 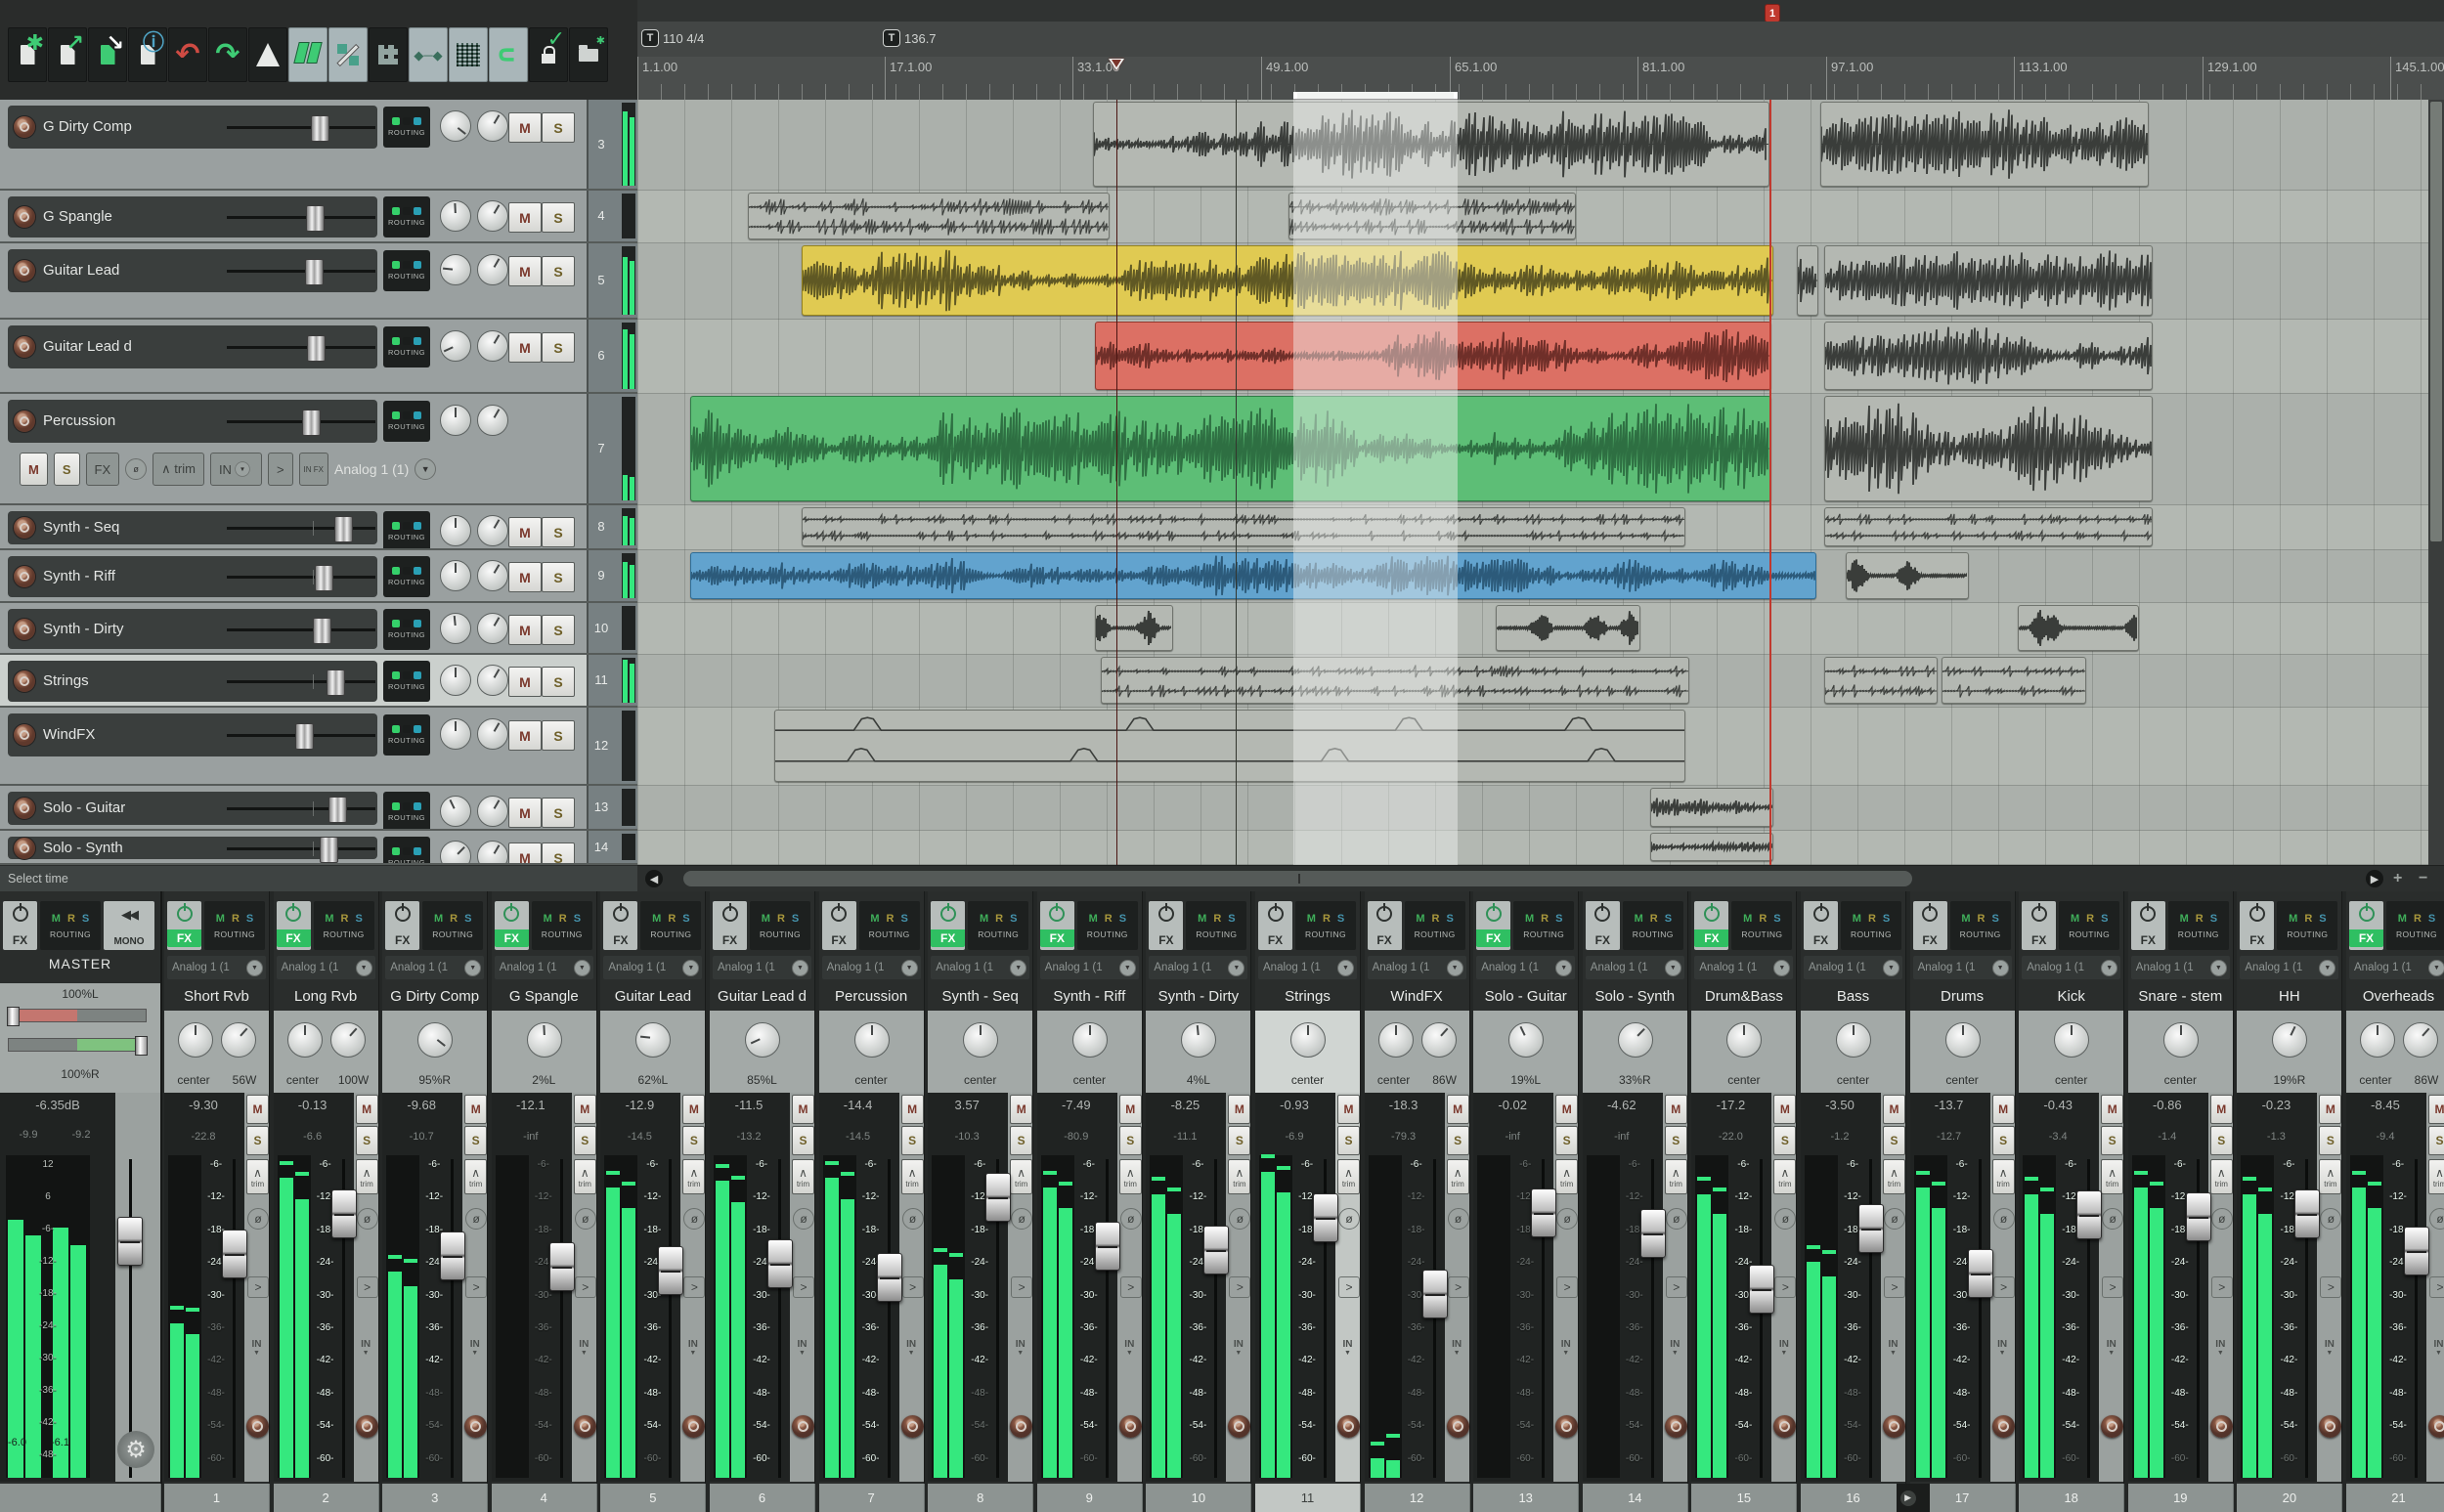 I want to click on track-name-box: Solo - Guitar, so click(x=193, y=808).